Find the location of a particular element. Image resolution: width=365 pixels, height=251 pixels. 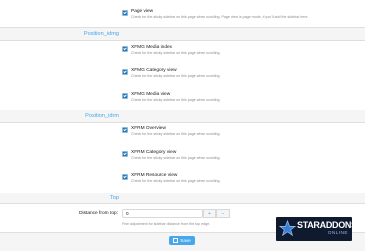

option-label: XFRM Category view is located at coordinates (154, 152).